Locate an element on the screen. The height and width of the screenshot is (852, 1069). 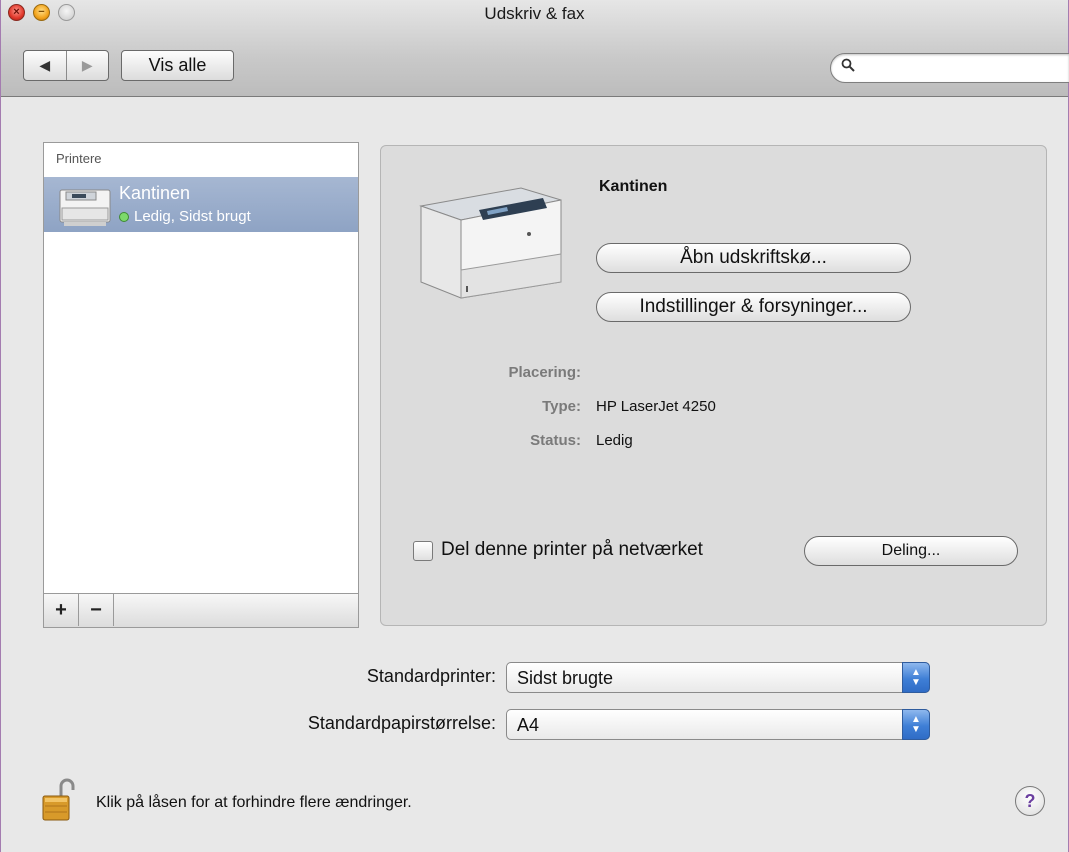
forward-arrow-icon: ▶ is located at coordinates (87, 65).